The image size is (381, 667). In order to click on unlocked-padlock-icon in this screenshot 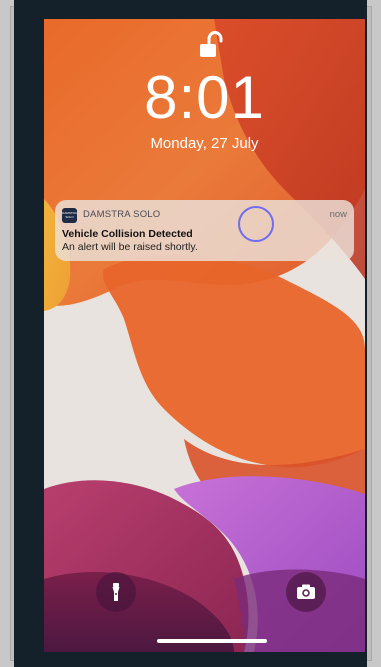, I will do `click(207, 45)`.